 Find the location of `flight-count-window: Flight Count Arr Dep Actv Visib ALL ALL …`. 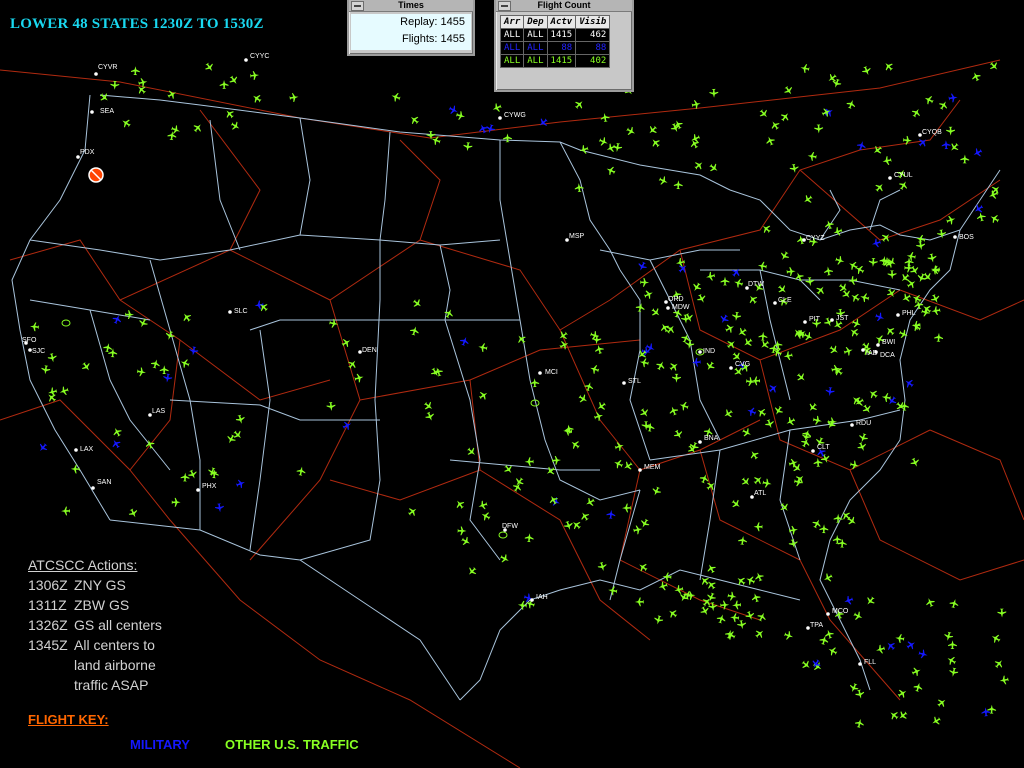

flight-count-window: Flight Count Arr Dep Actv Visib ALL ALL … is located at coordinates (564, 46).